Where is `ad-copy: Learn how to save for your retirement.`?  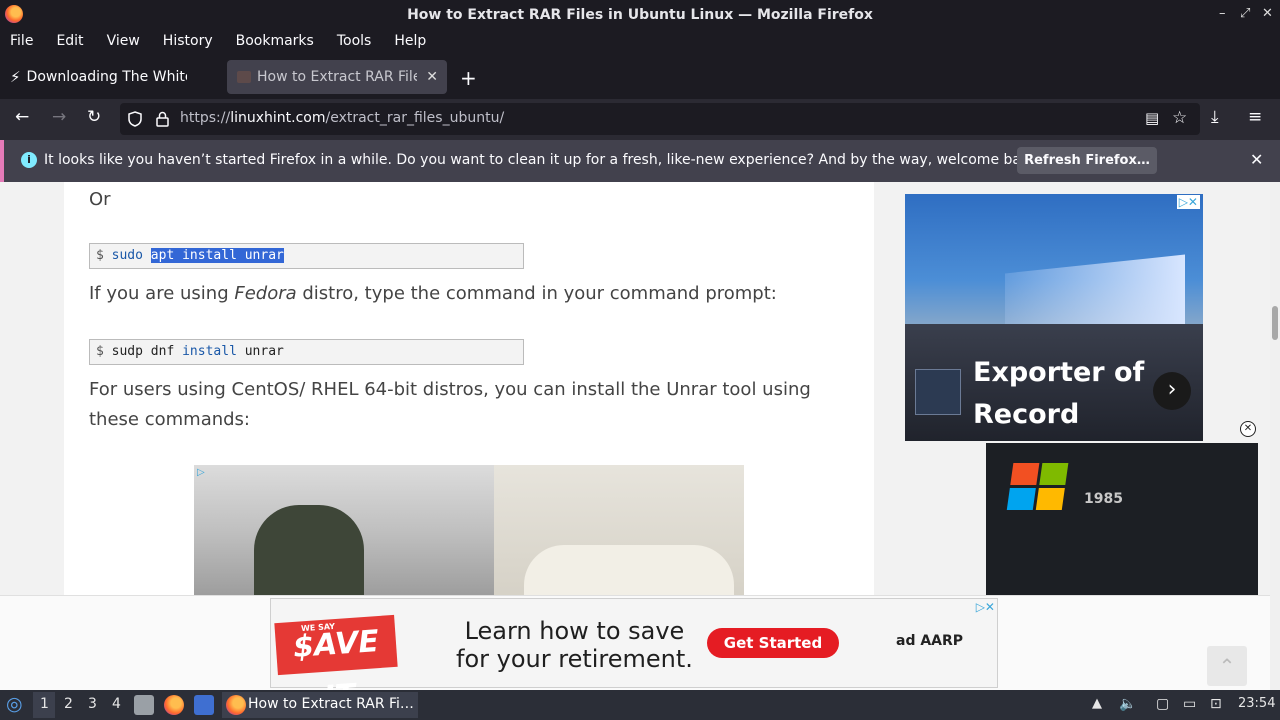 ad-copy: Learn how to save for your retirement. is located at coordinates (574, 645).